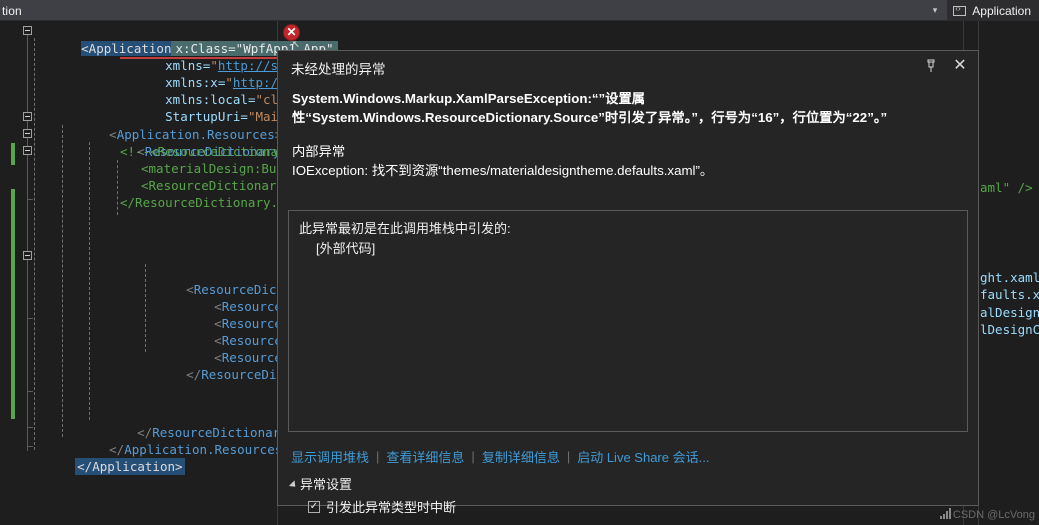 The width and height of the screenshot is (1039, 525). Describe the element at coordinates (960, 10) in the screenshot. I see `code-brackets-icon` at that location.